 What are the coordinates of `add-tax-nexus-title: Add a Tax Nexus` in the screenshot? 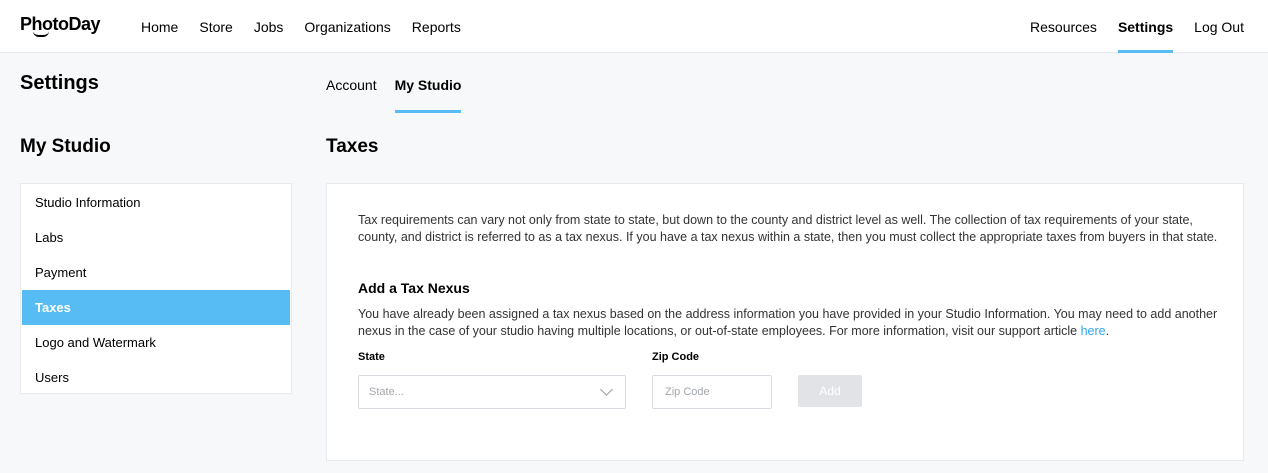 It's located at (414, 288).